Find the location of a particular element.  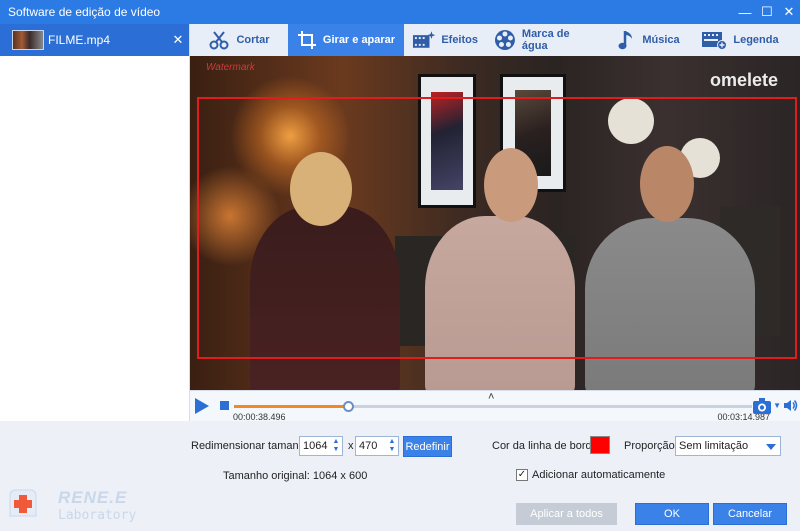

file-name: FILME.mp4 is located at coordinates (79, 40).